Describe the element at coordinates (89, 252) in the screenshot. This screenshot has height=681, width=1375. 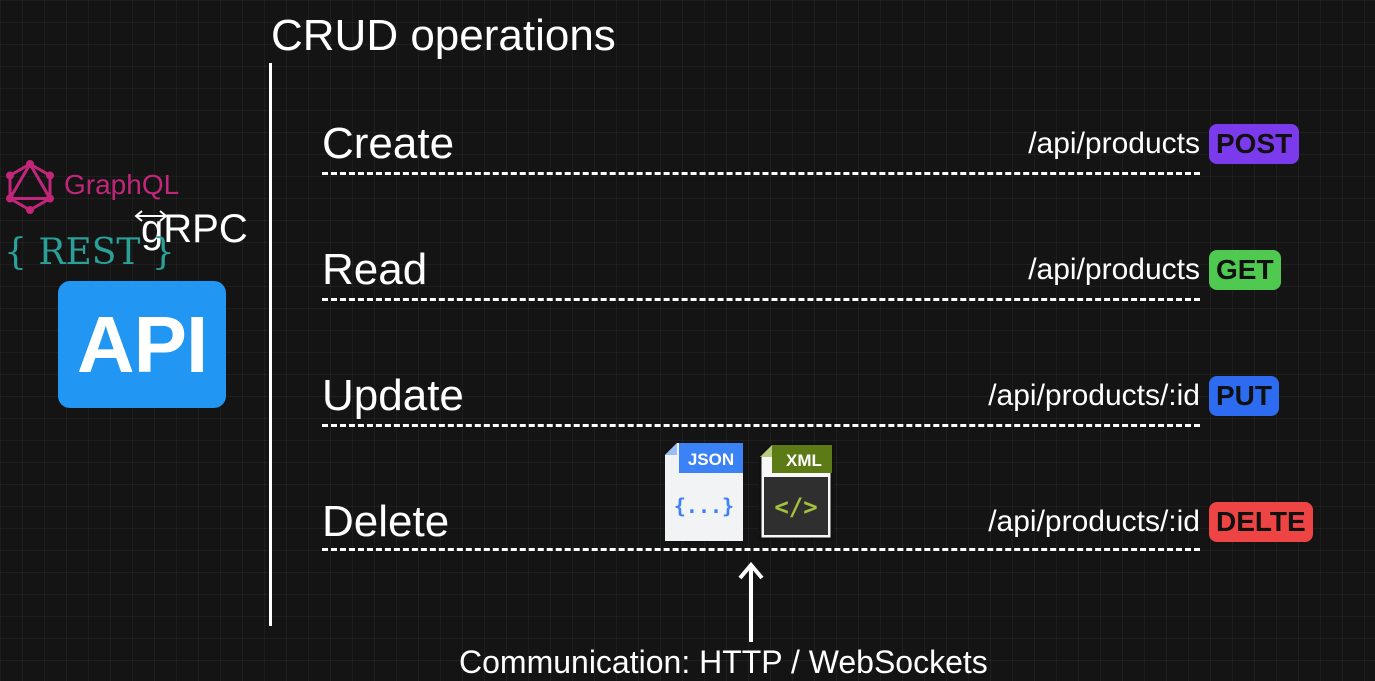
I see `rest-label: { REST }` at that location.